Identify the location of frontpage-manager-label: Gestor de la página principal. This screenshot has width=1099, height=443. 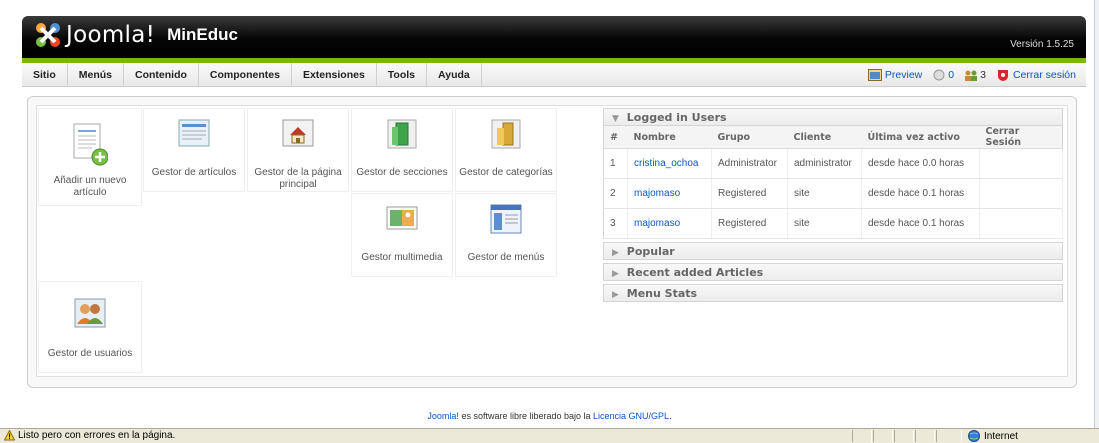
(298, 178).